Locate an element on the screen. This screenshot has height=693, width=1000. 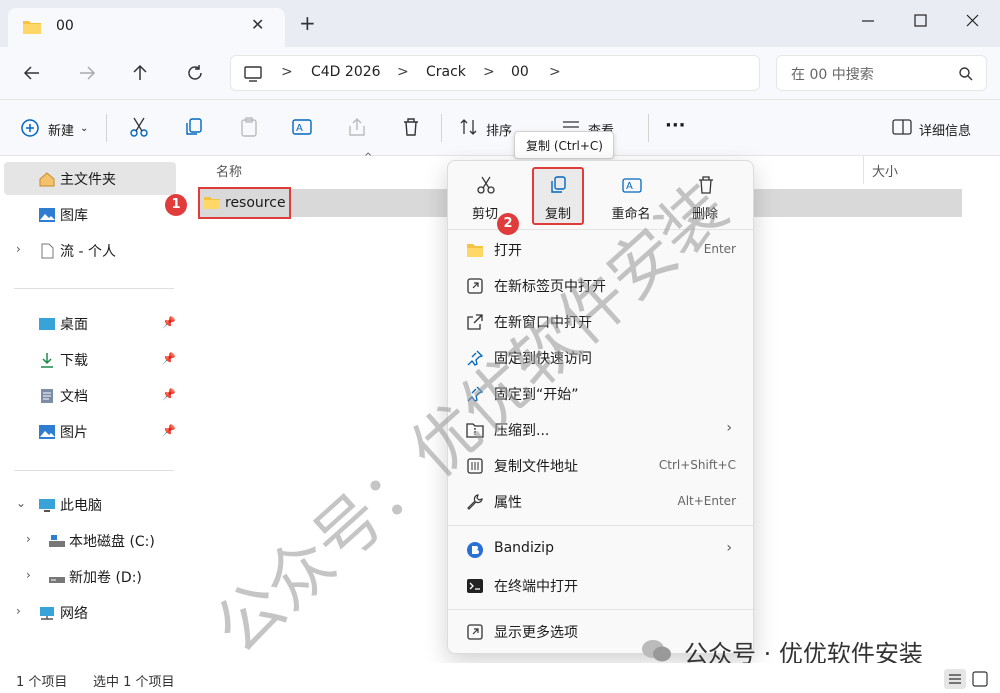
menu-item-label: 复制文件地址 is located at coordinates (536, 467).